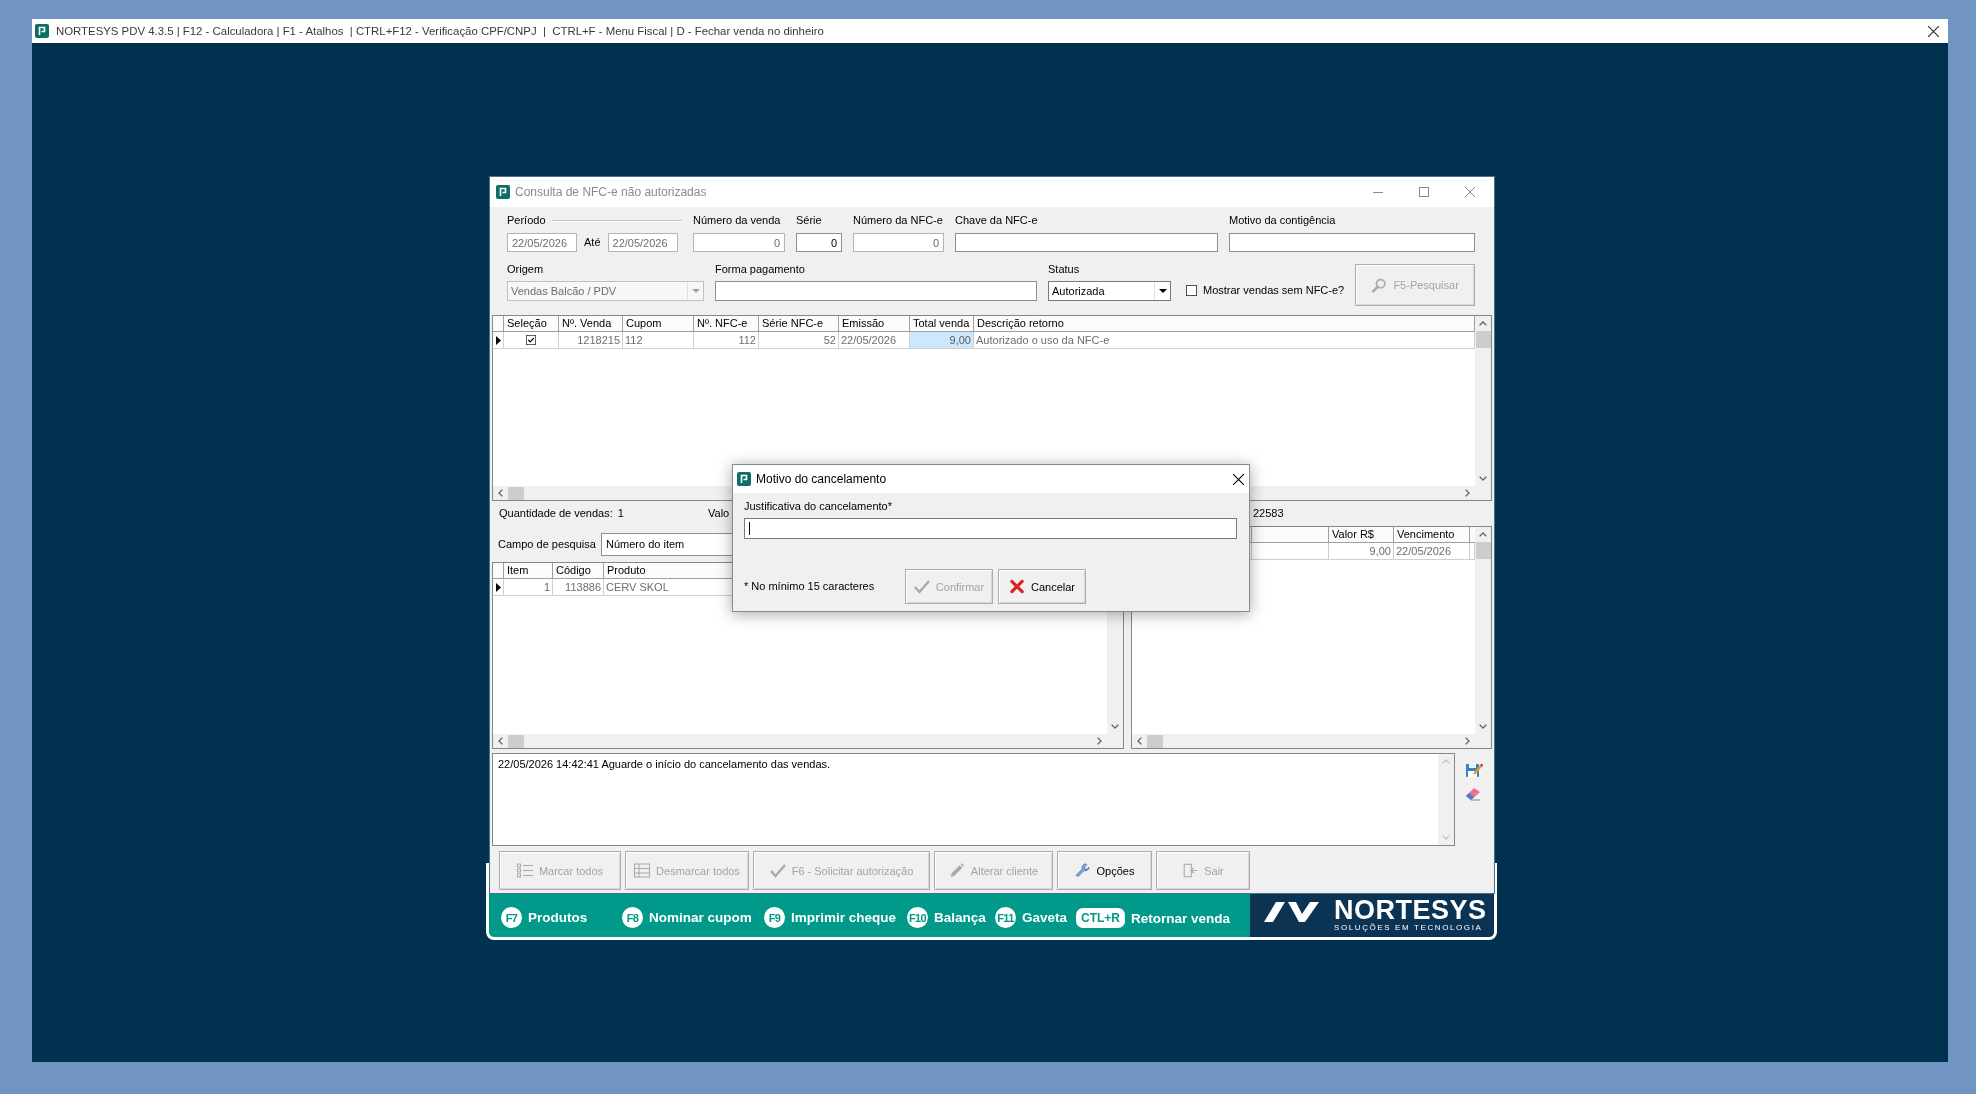 The height and width of the screenshot is (1094, 1976). What do you see at coordinates (528, 587) in the screenshot?
I see `table-cell: 1` at bounding box center [528, 587].